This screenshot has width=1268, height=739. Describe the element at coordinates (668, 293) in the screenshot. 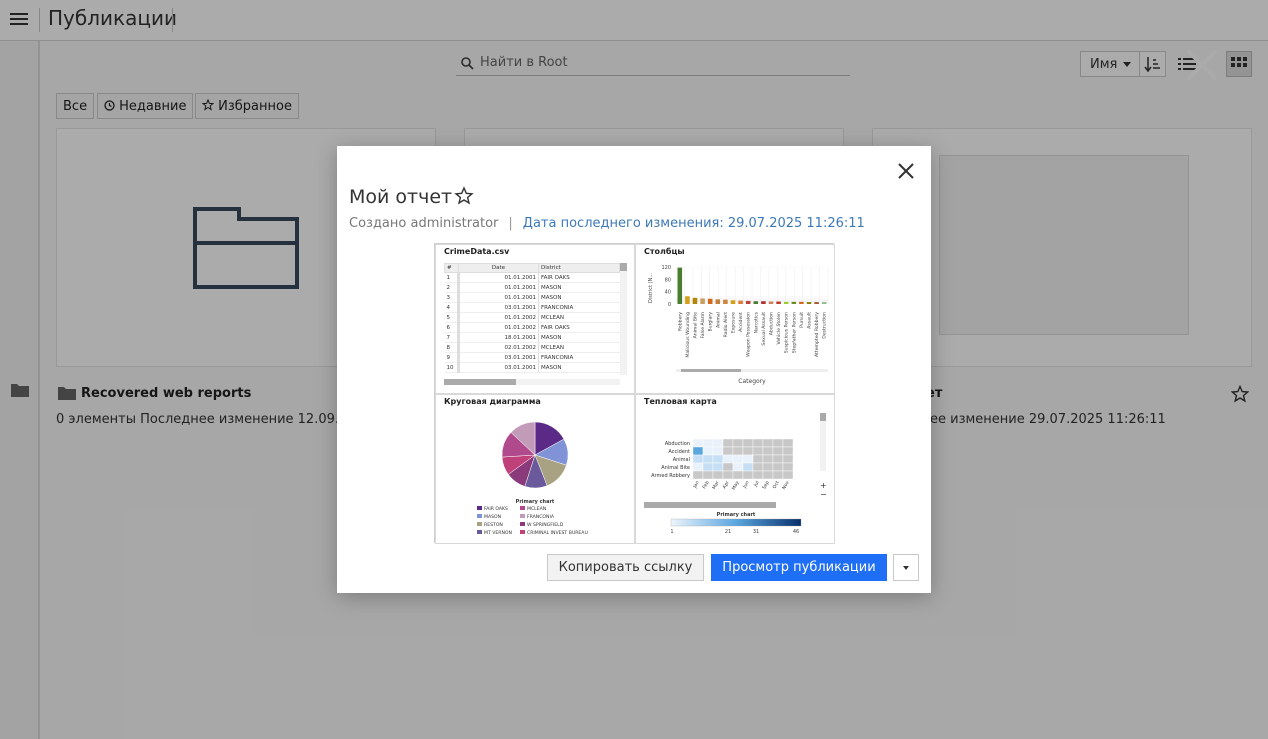

I see `y-tick-label: 40` at that location.